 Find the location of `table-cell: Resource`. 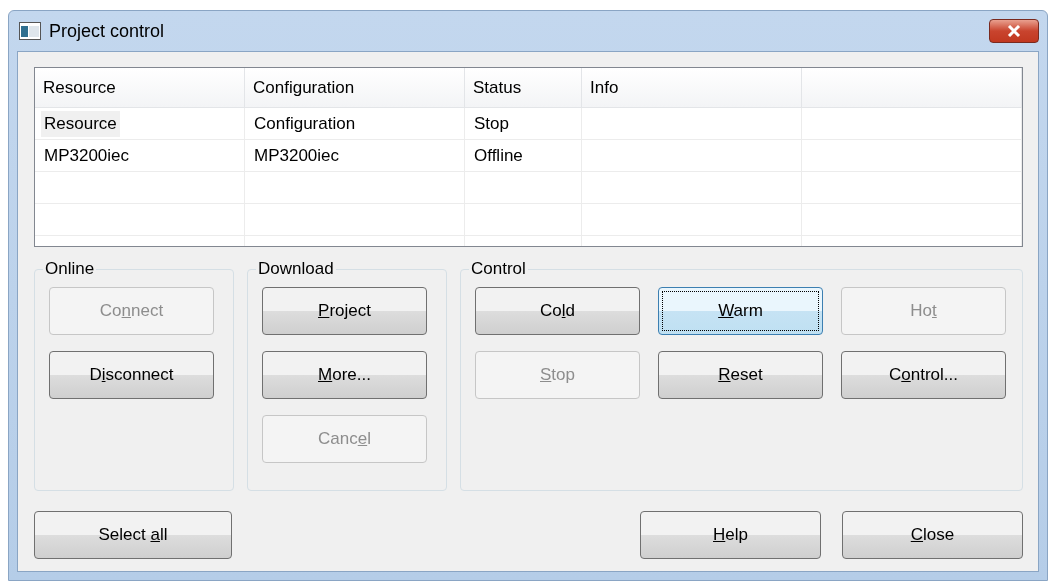

table-cell: Resource is located at coordinates (80, 123).